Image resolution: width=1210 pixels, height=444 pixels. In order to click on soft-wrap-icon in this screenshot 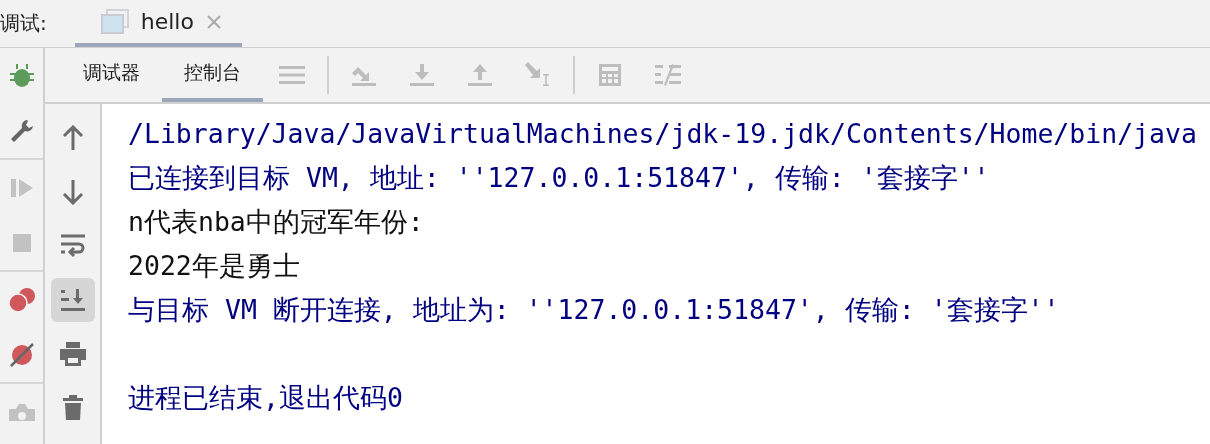, I will do `click(72, 246)`.